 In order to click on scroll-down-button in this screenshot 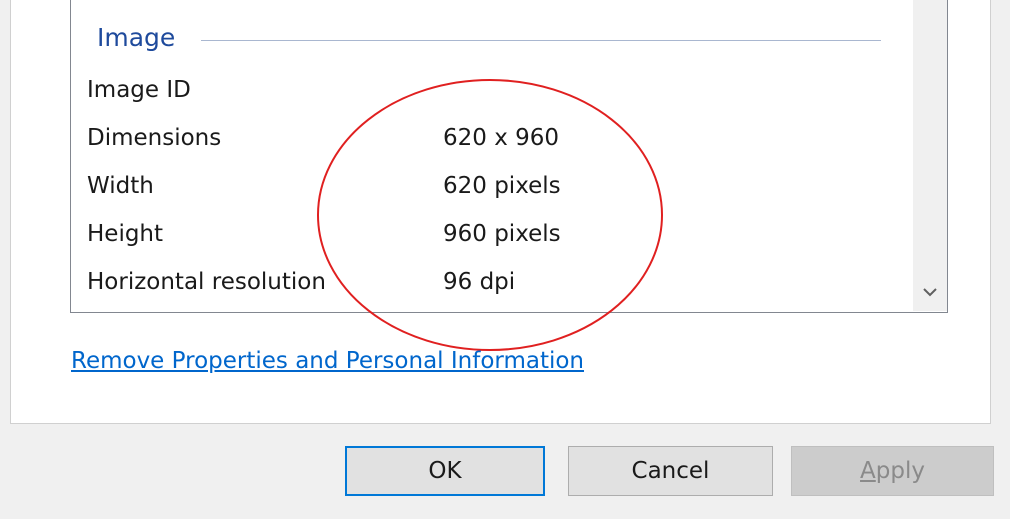, I will do `click(930, 292)`.